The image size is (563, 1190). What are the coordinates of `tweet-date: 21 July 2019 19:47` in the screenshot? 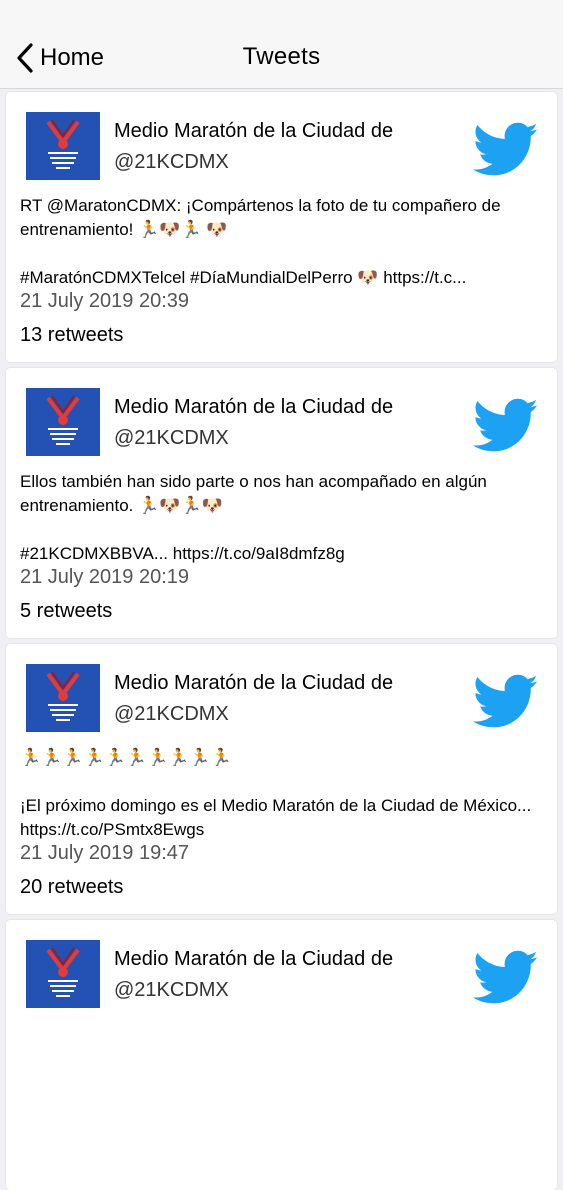 It's located at (105, 853).